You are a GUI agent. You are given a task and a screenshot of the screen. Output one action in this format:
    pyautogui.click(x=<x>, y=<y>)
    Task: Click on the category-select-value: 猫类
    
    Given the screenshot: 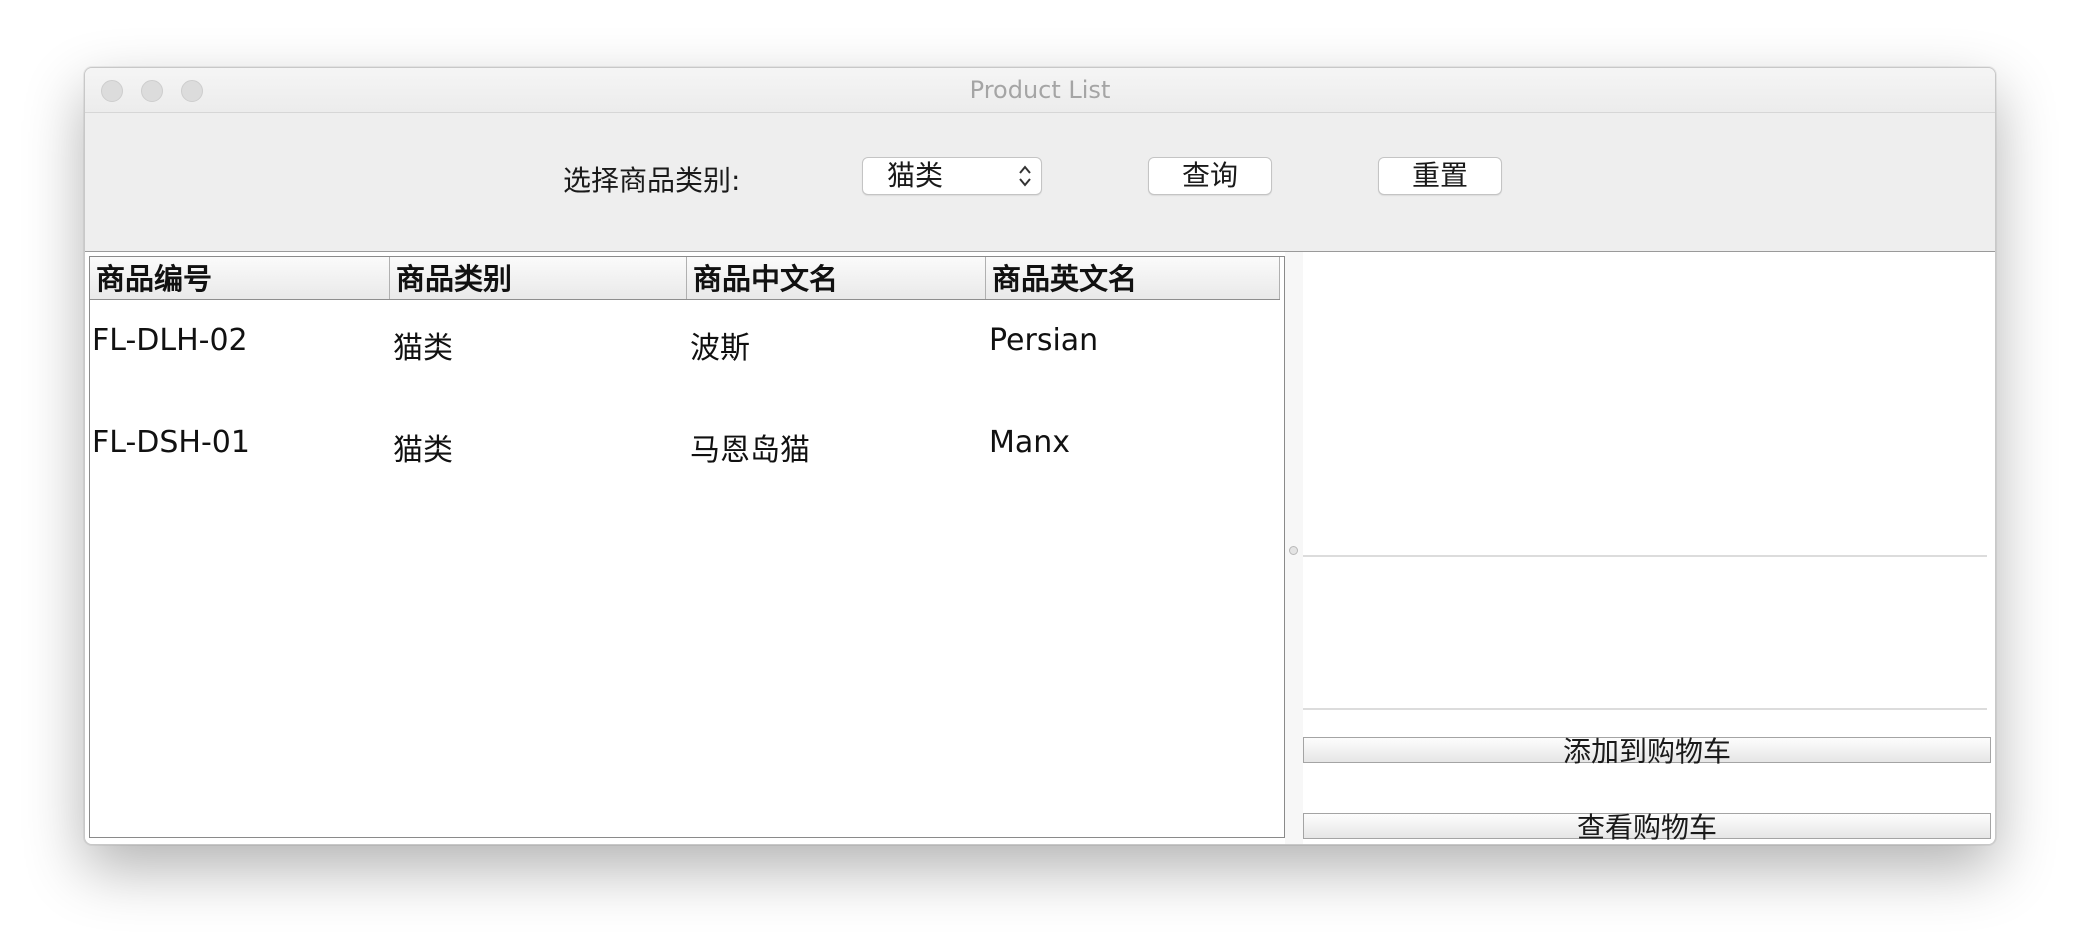 What is the action you would take?
    pyautogui.click(x=915, y=175)
    